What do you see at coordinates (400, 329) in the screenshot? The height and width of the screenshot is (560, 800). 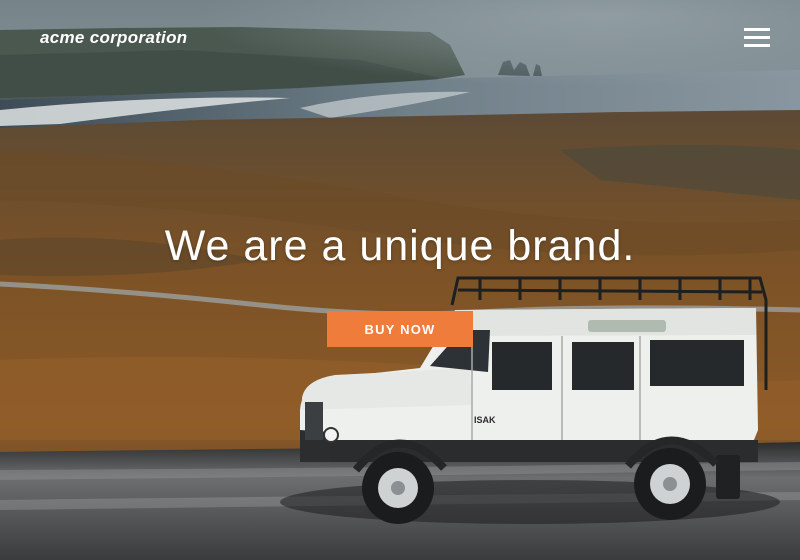 I see `buy-now-button: BUY NOW` at bounding box center [400, 329].